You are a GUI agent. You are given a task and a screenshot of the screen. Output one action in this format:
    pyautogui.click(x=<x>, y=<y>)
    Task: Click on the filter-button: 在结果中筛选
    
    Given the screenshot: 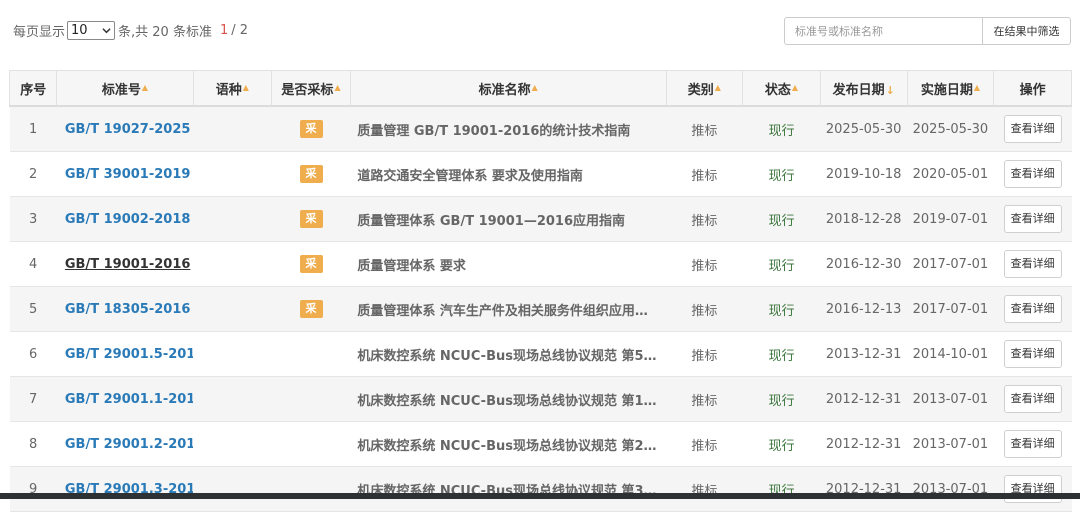 What is the action you would take?
    pyautogui.click(x=1026, y=31)
    